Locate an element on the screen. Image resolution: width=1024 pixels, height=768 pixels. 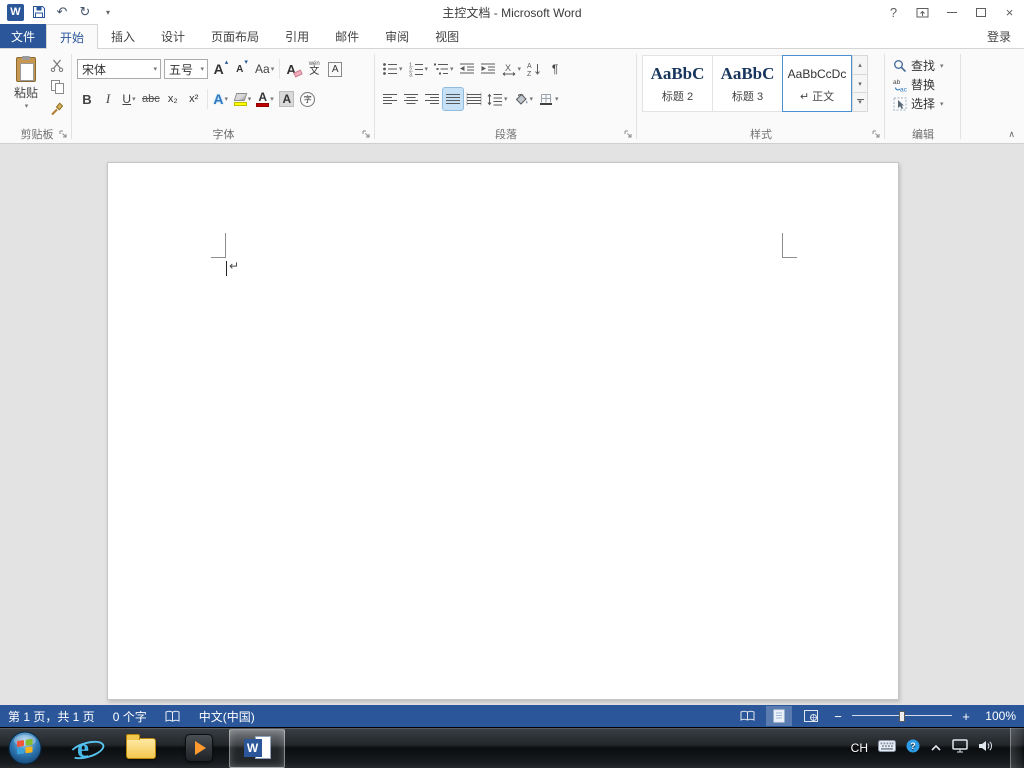
bold-button: B is located at coordinates (87, 99).